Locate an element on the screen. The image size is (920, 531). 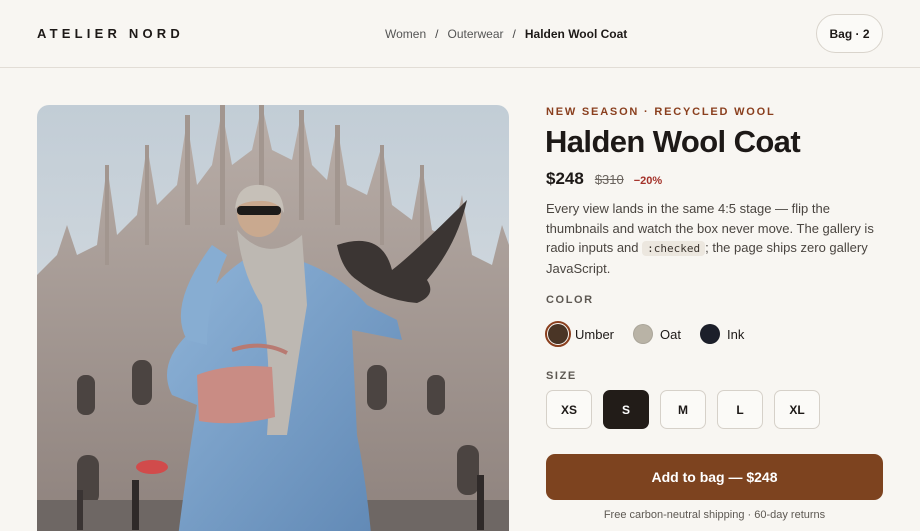
color-swatch-ink is located at coordinates (709, 334).